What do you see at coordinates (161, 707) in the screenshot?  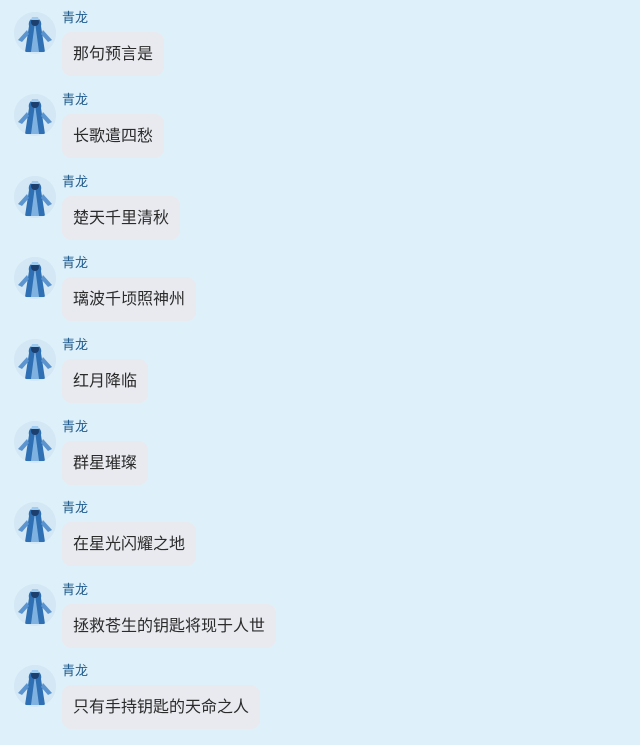 I see `message-bubble: 只有手持钥匙的天命之人` at bounding box center [161, 707].